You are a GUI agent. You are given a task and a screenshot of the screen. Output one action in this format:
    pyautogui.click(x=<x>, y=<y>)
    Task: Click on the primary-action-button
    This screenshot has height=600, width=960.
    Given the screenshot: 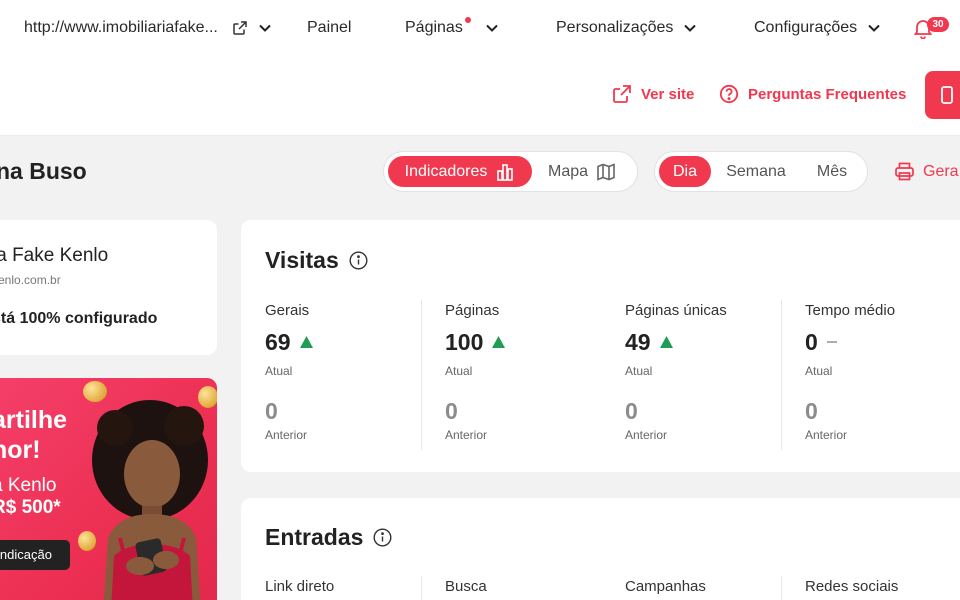 What is the action you would take?
    pyautogui.click(x=942, y=95)
    